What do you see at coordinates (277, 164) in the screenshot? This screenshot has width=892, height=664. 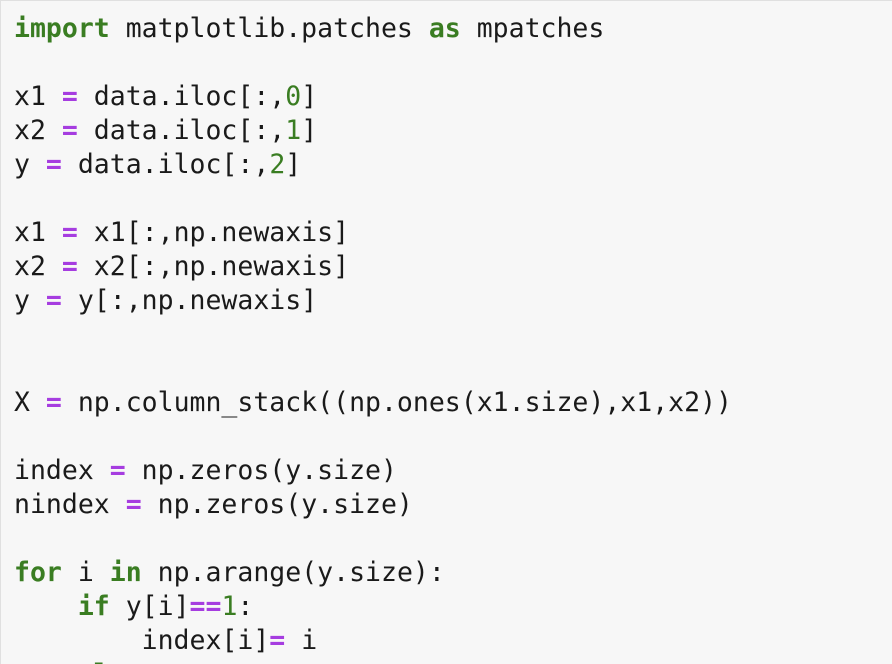 I see `code-number: 2` at bounding box center [277, 164].